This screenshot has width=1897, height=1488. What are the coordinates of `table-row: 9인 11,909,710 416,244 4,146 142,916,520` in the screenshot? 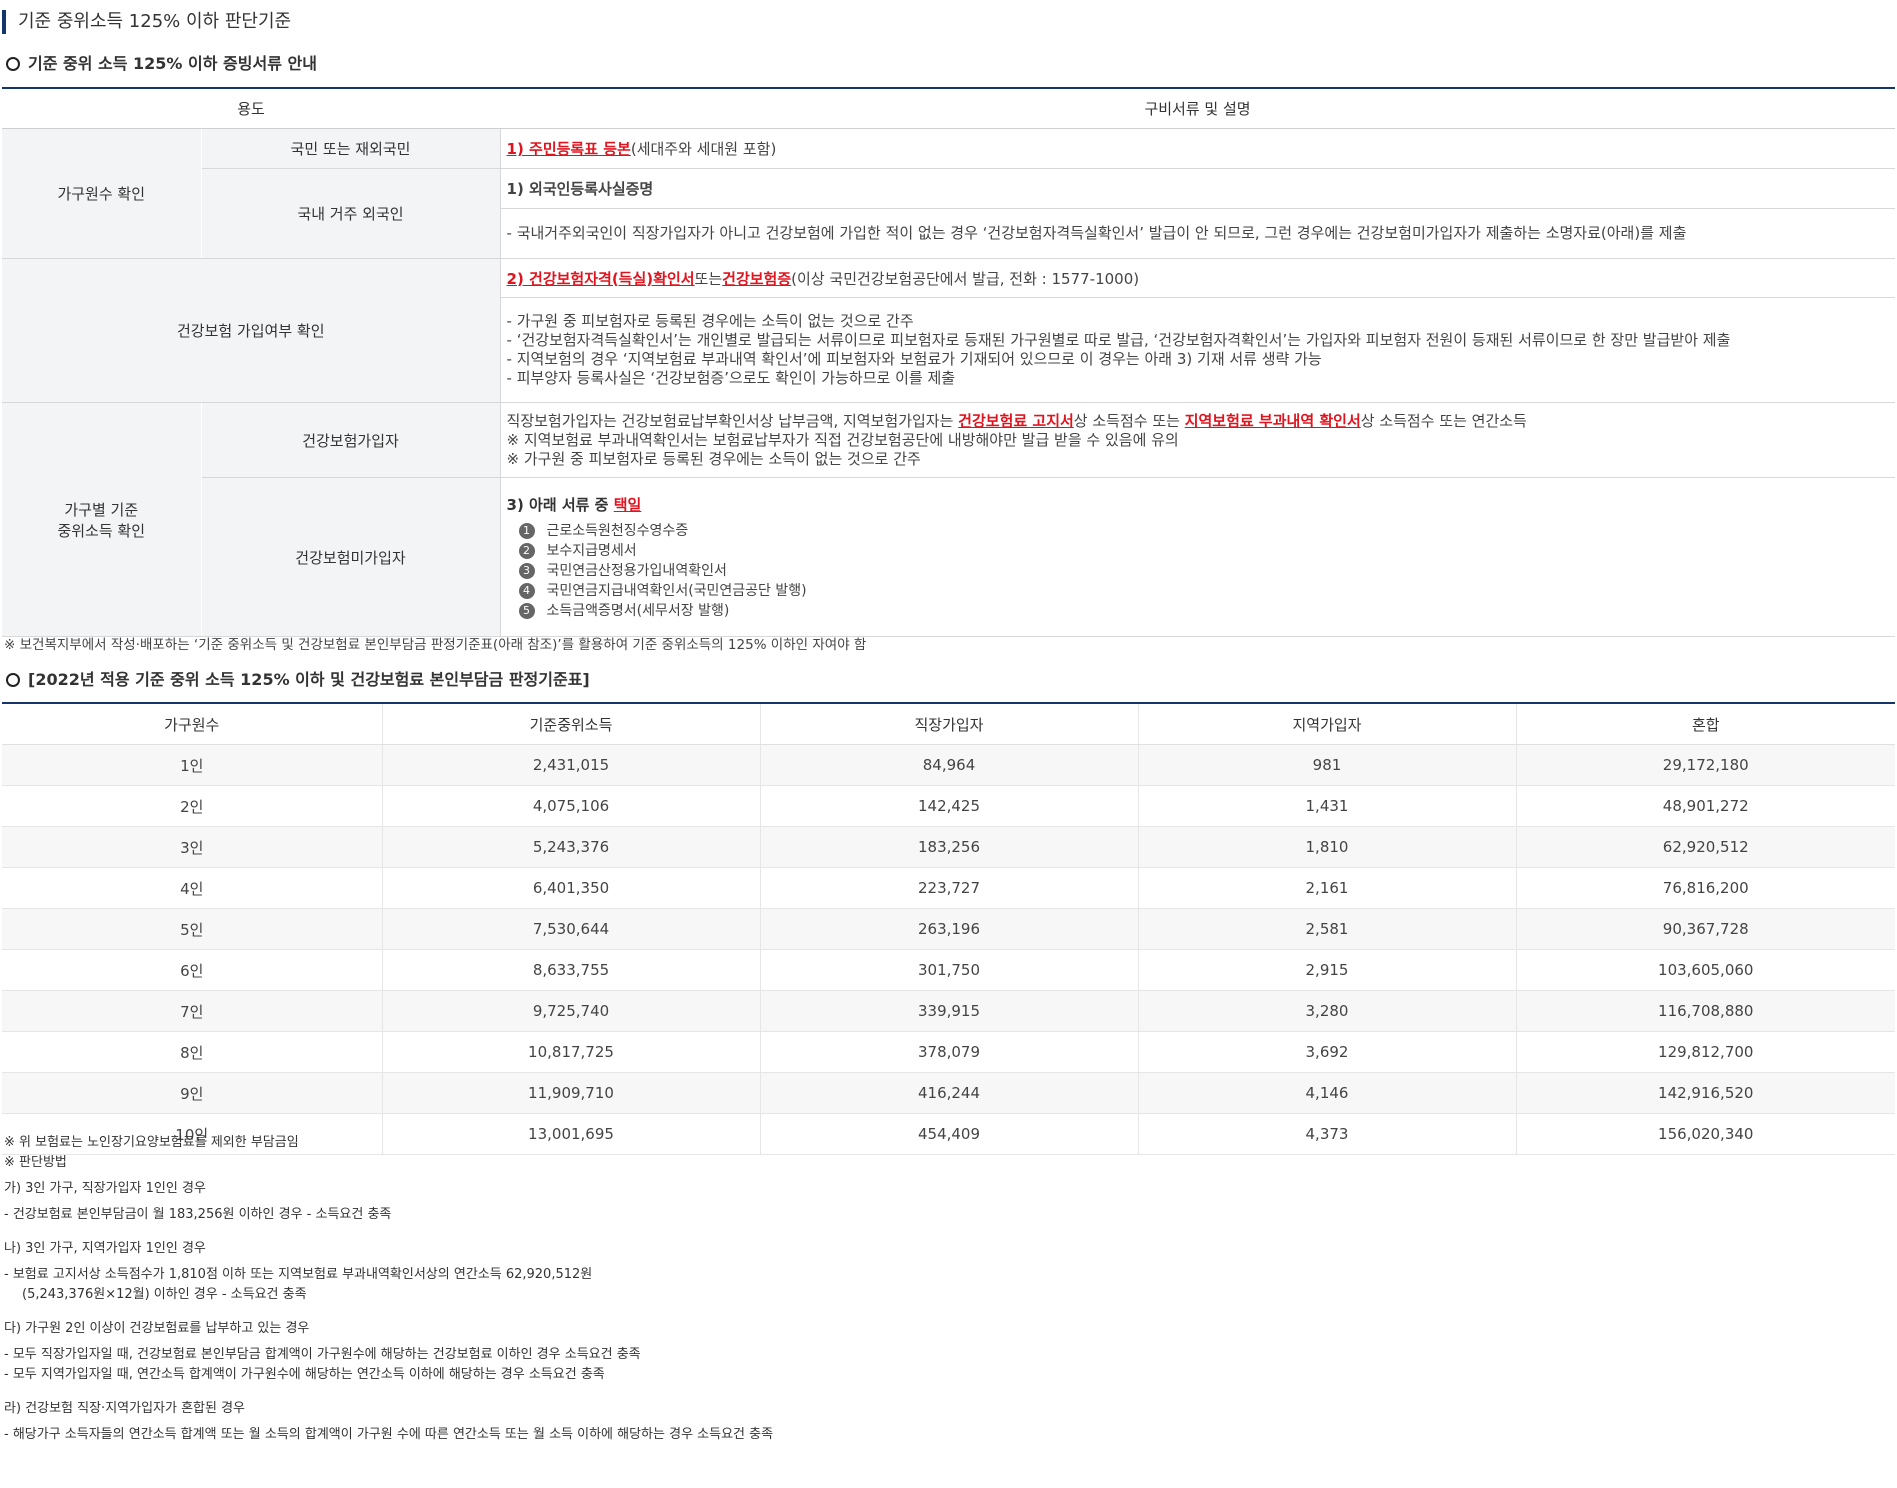 It's located at (948, 1093).